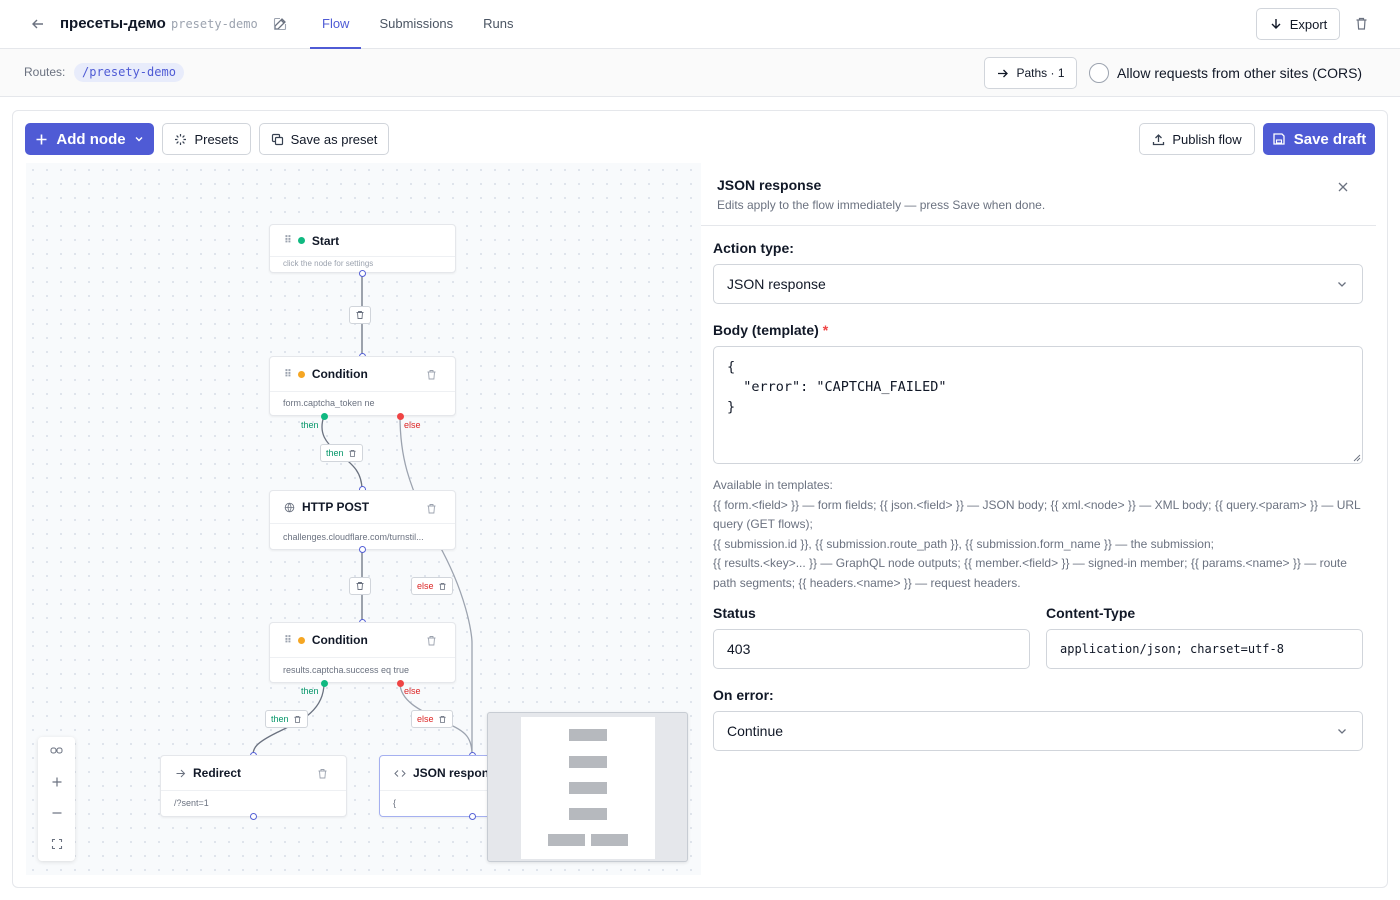  Describe the element at coordinates (56, 752) in the screenshot. I see `fit-view-icon` at that location.